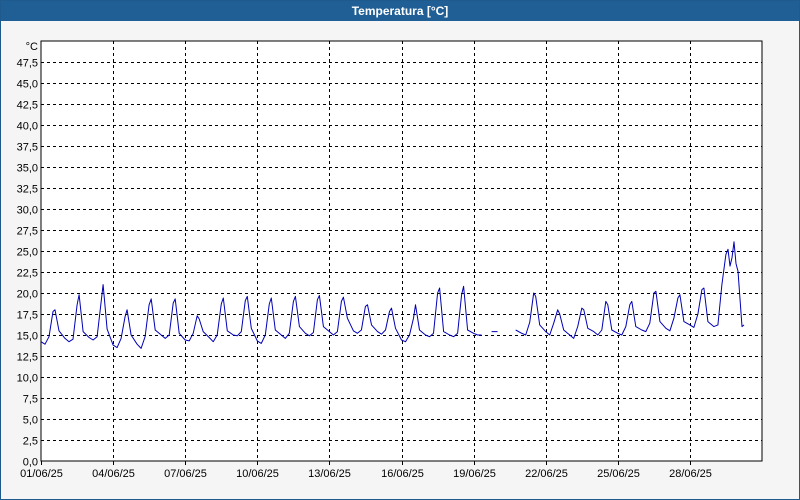 The height and width of the screenshot is (500, 800). I want to click on y-axis-label: °C, so click(32, 47).